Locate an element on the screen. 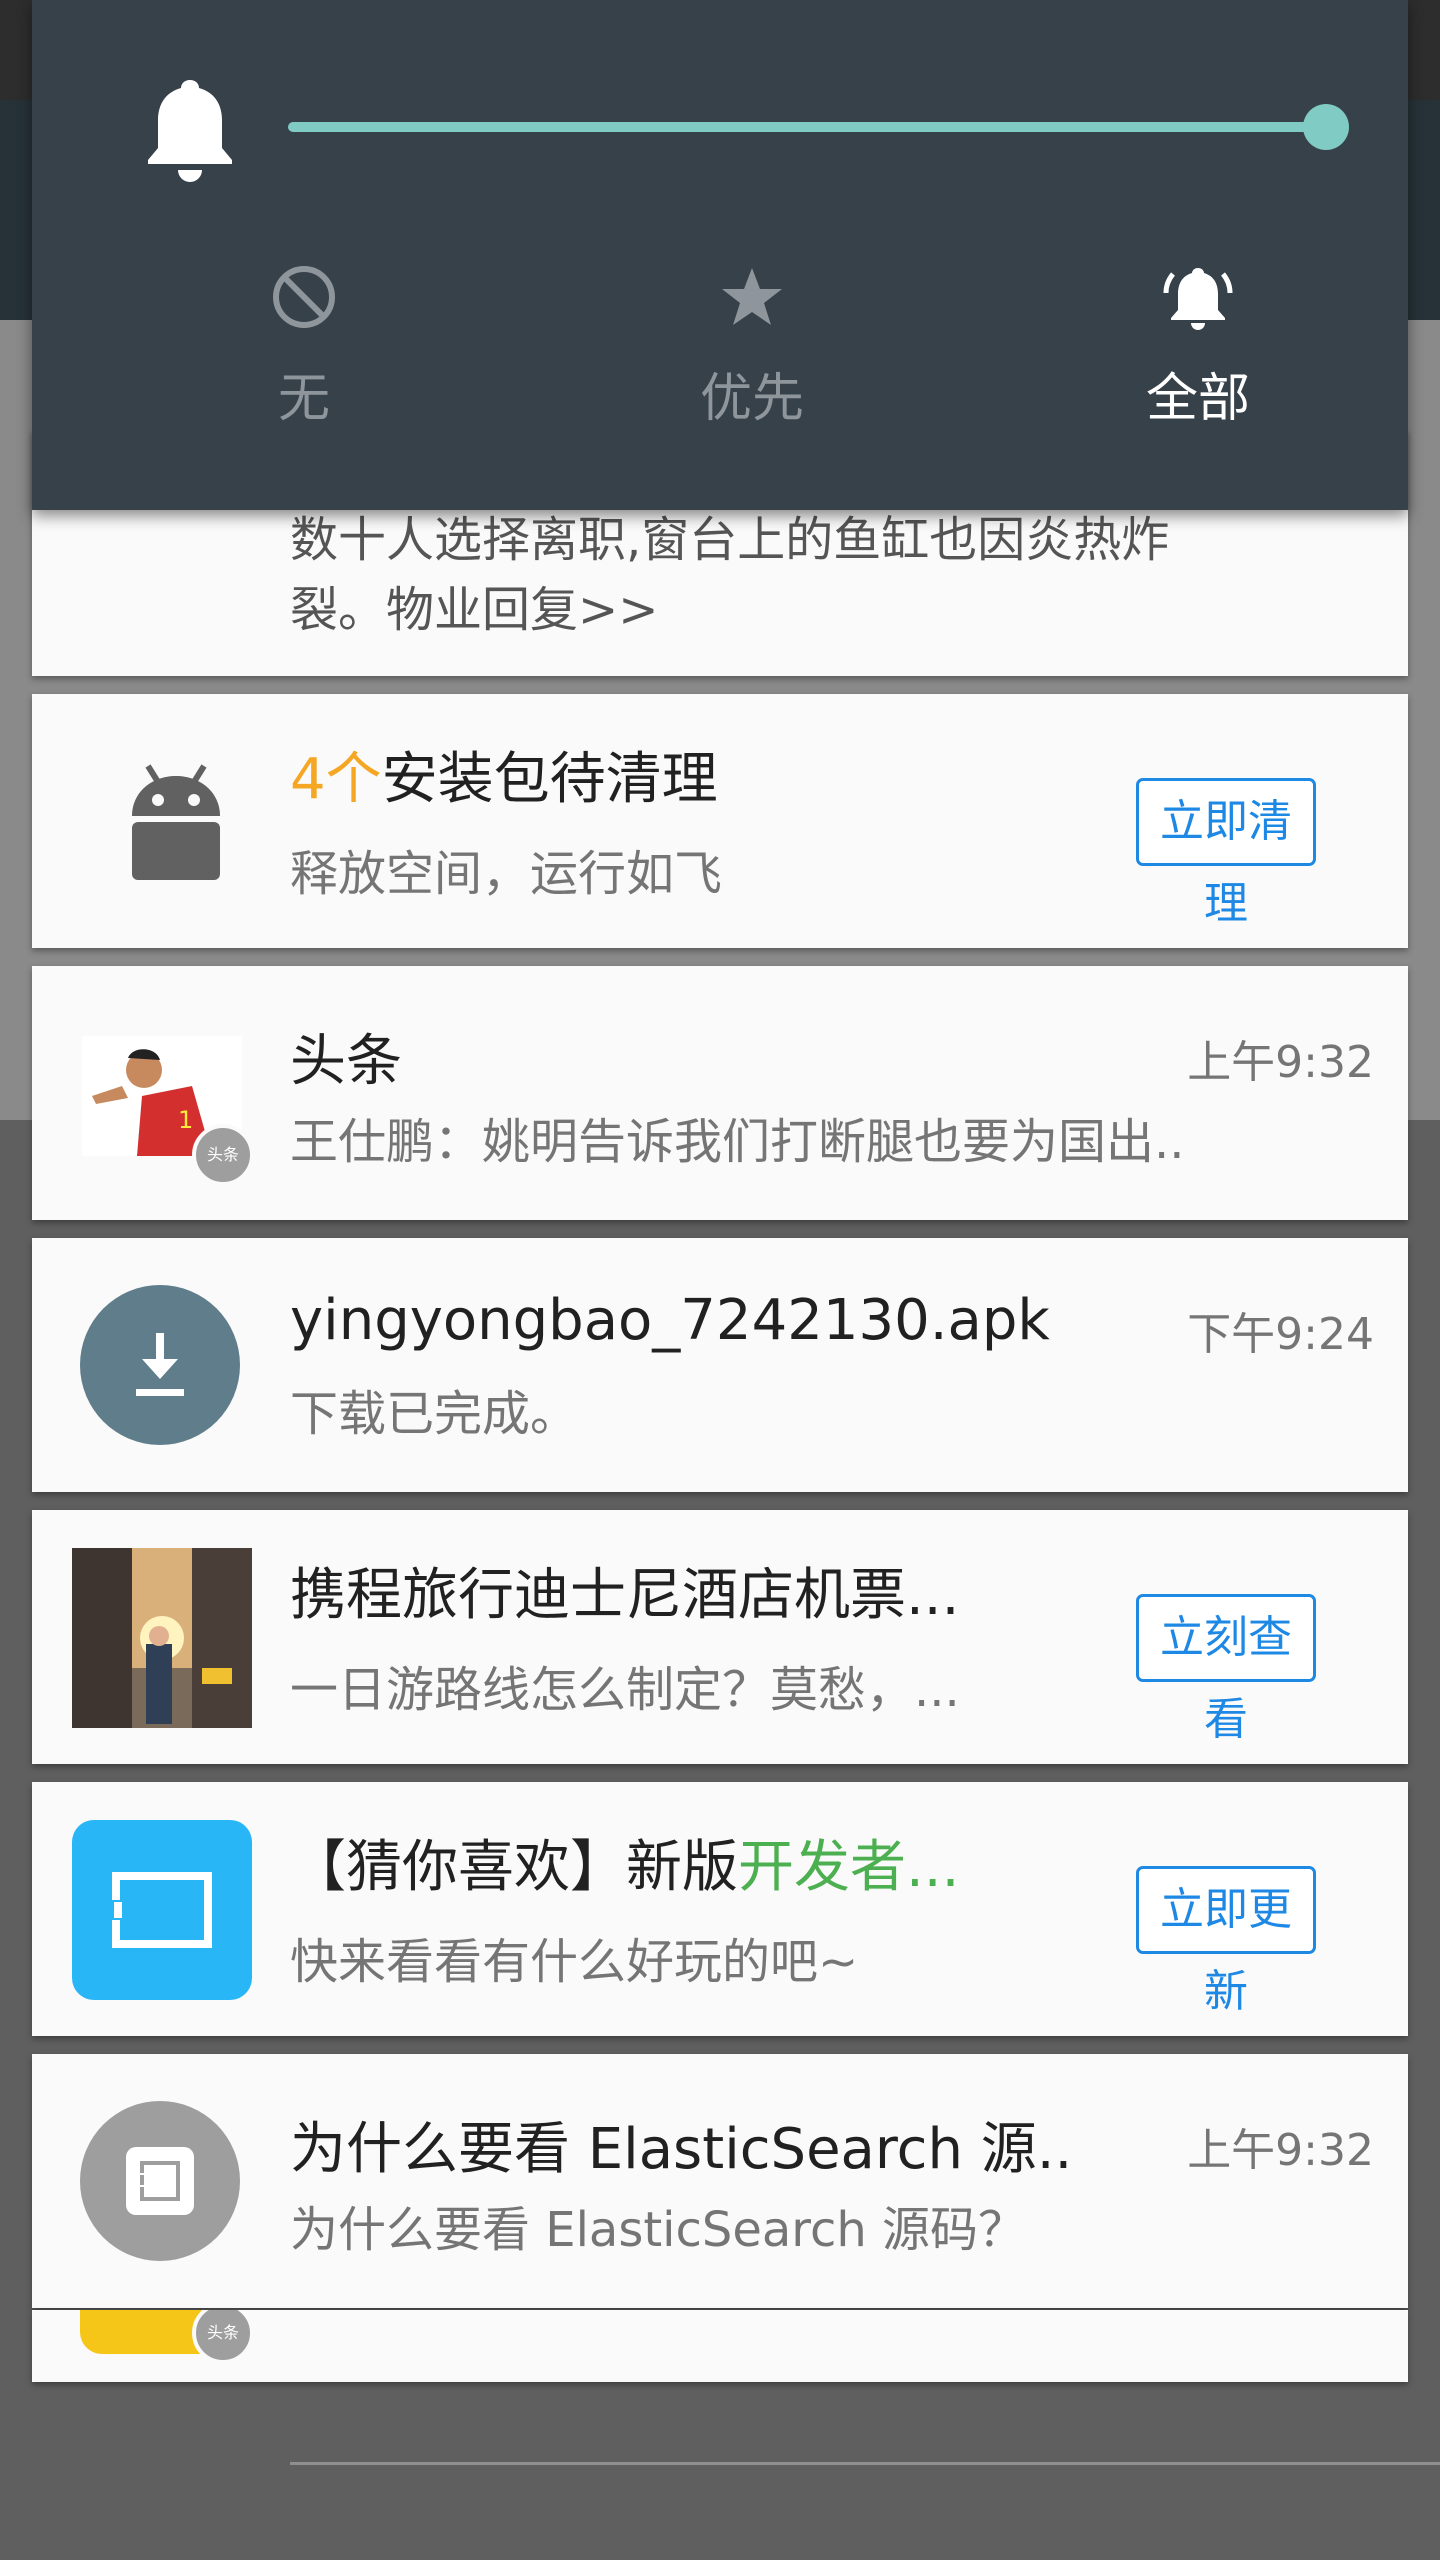 The width and height of the screenshot is (1440, 2560). star-icon is located at coordinates (752, 296).